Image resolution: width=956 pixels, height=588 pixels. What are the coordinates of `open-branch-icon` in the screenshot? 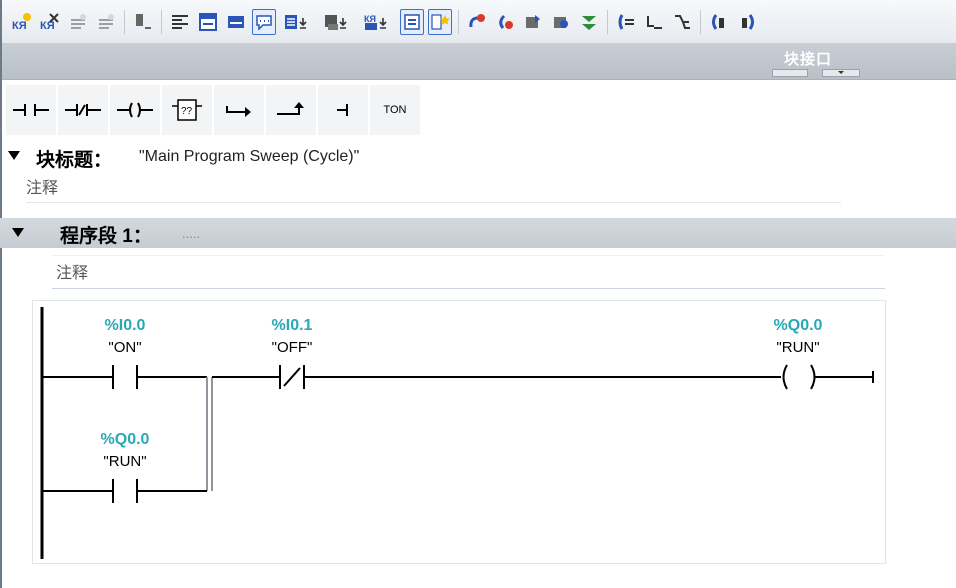 It's located at (238, 111).